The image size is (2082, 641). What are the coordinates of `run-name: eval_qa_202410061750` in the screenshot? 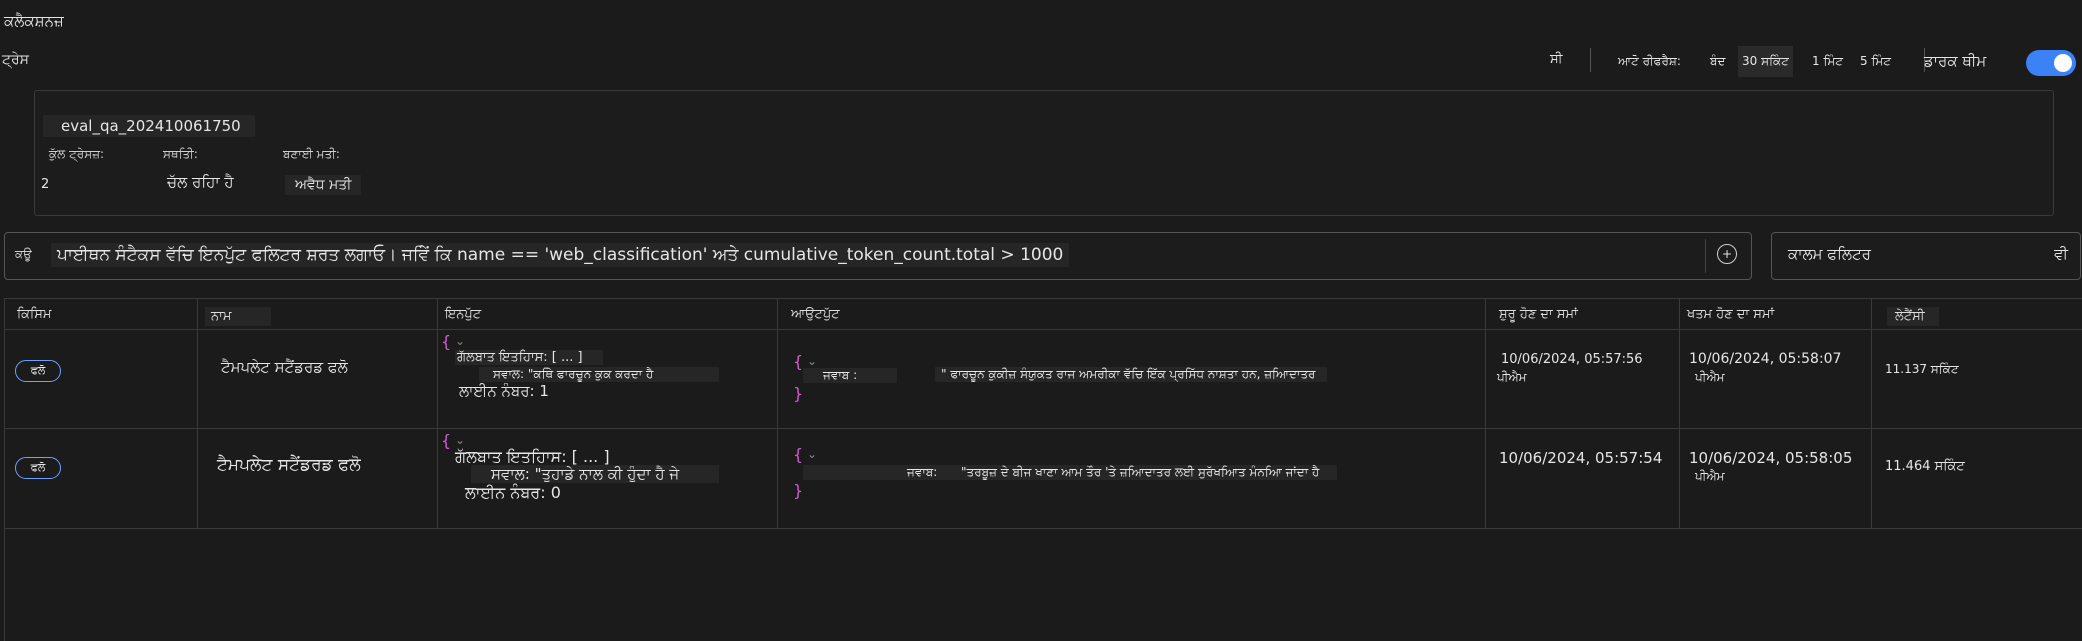 It's located at (149, 126).